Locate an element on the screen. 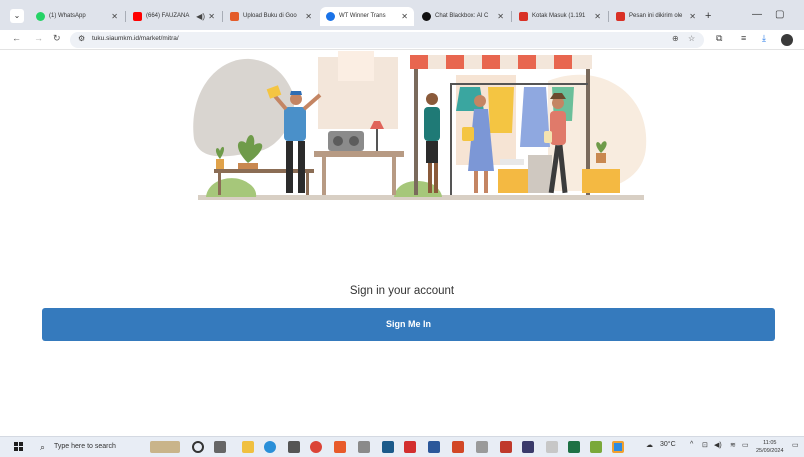 The width and height of the screenshot is (804, 457). bookmark-star-icon: ☆ is located at coordinates (691, 38).